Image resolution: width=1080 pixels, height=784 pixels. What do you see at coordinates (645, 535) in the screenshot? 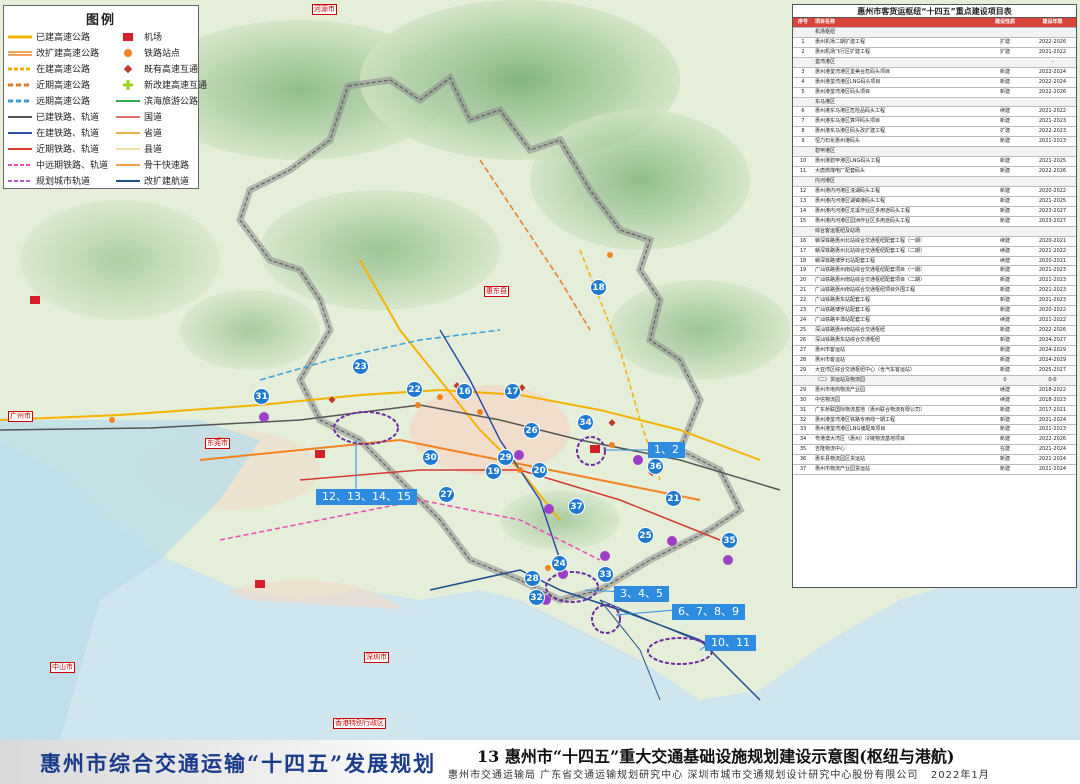
I see `hub-marker: 25` at bounding box center [645, 535].